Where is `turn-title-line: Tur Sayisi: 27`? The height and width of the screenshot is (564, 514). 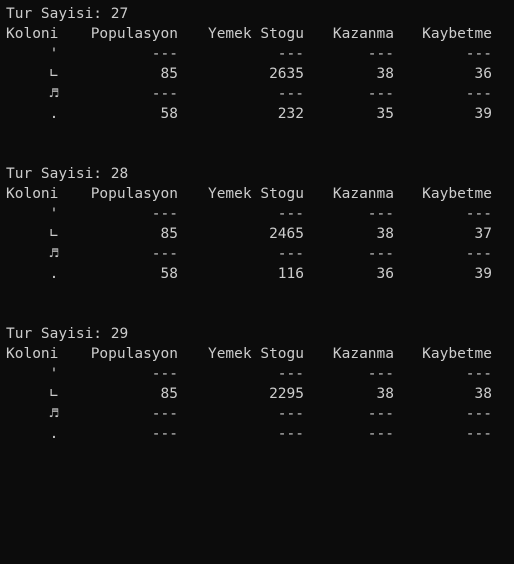
turn-title-line: Tur Sayisi: 27 is located at coordinates (257, 14).